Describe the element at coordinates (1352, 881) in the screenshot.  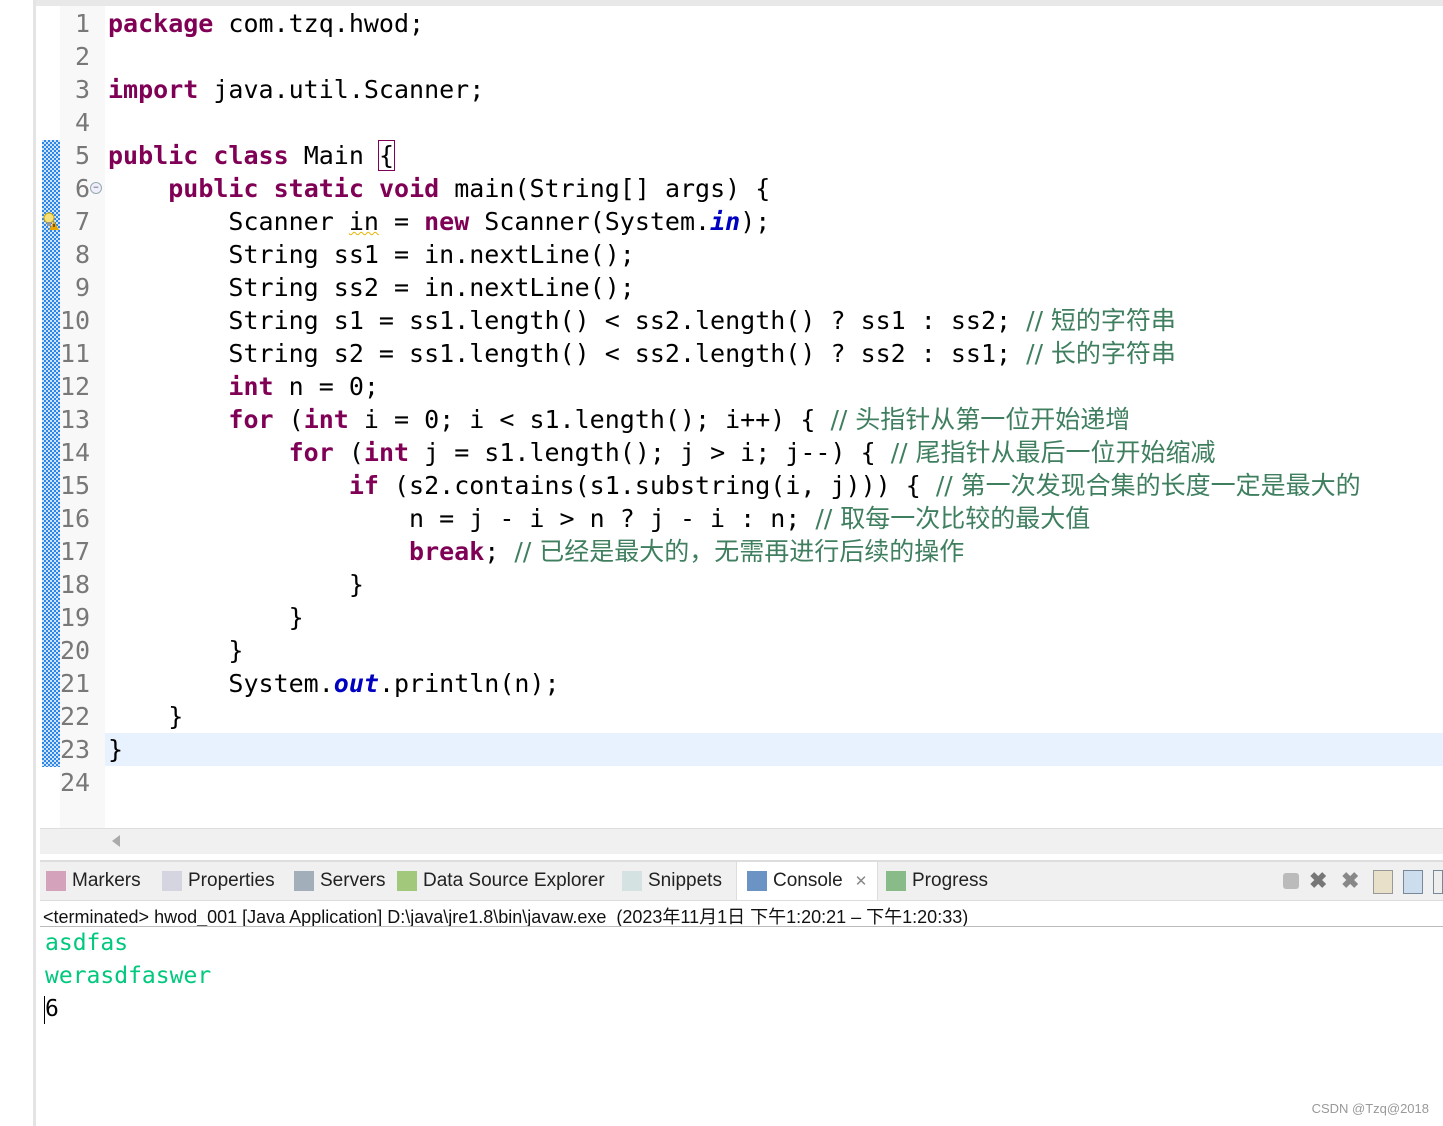
I see `remove-all-terminated-icon: ✖` at that location.